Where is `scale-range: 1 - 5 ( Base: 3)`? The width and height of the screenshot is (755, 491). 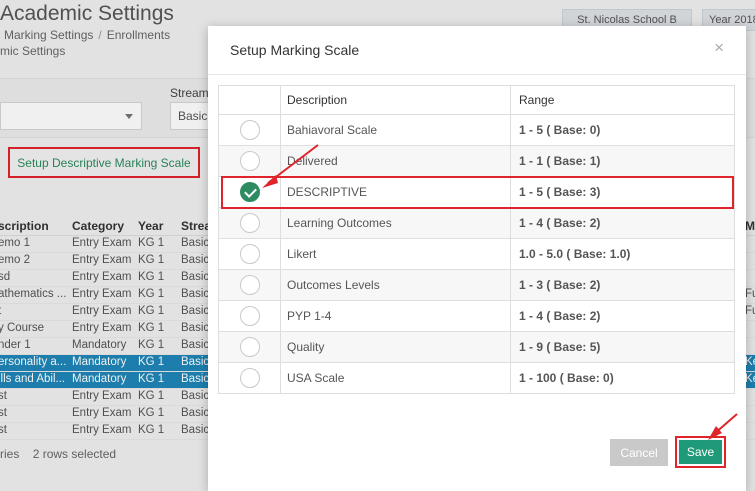
scale-range: 1 - 5 ( Base: 3) is located at coordinates (622, 192).